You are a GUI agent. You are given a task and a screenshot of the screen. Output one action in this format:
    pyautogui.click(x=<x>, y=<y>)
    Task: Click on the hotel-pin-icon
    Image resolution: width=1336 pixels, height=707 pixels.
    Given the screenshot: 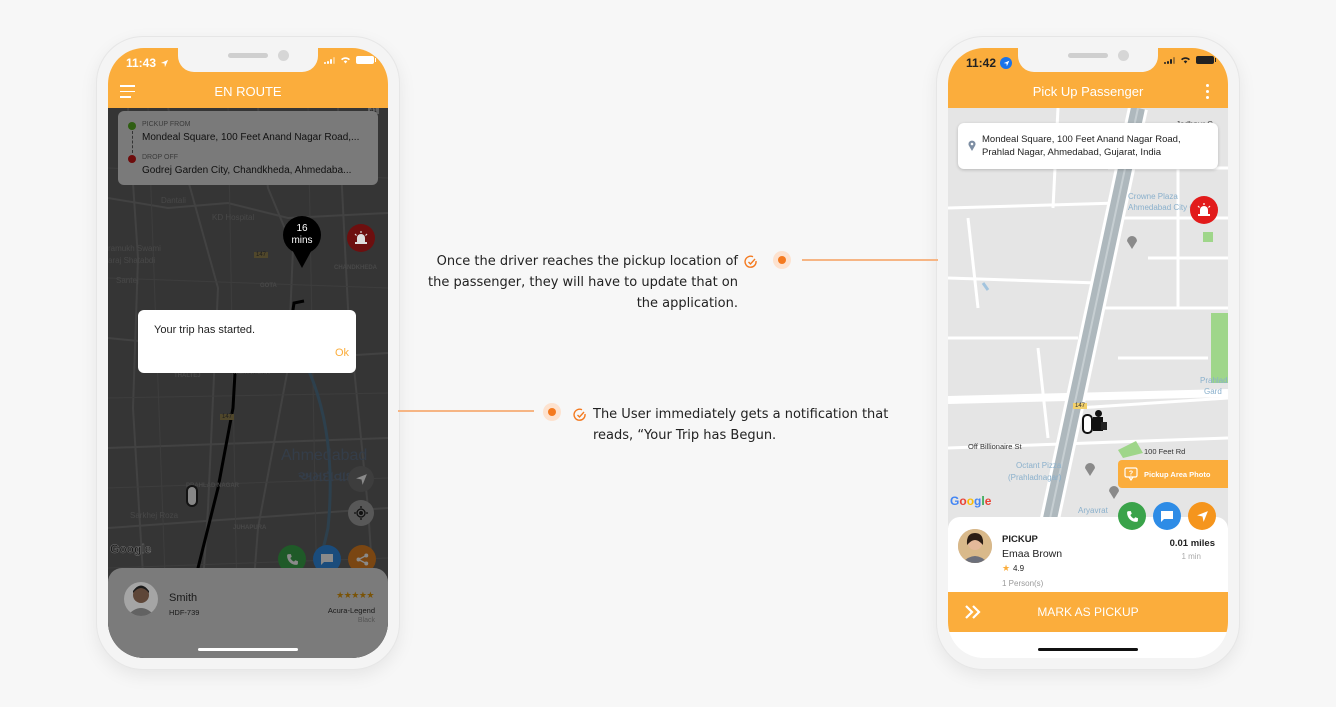 What is the action you would take?
    pyautogui.click(x=1132, y=242)
    